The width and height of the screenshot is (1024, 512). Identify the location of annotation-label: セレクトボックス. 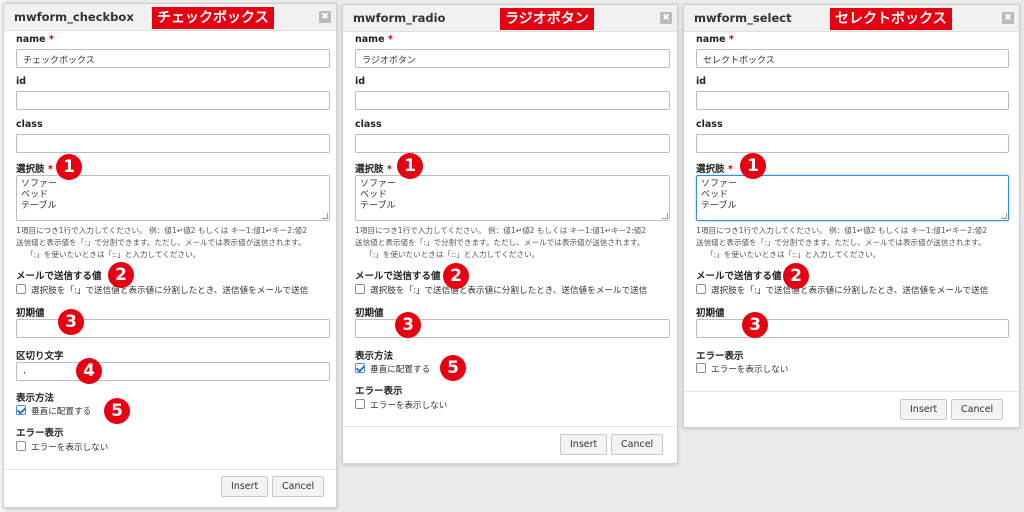
(891, 19).